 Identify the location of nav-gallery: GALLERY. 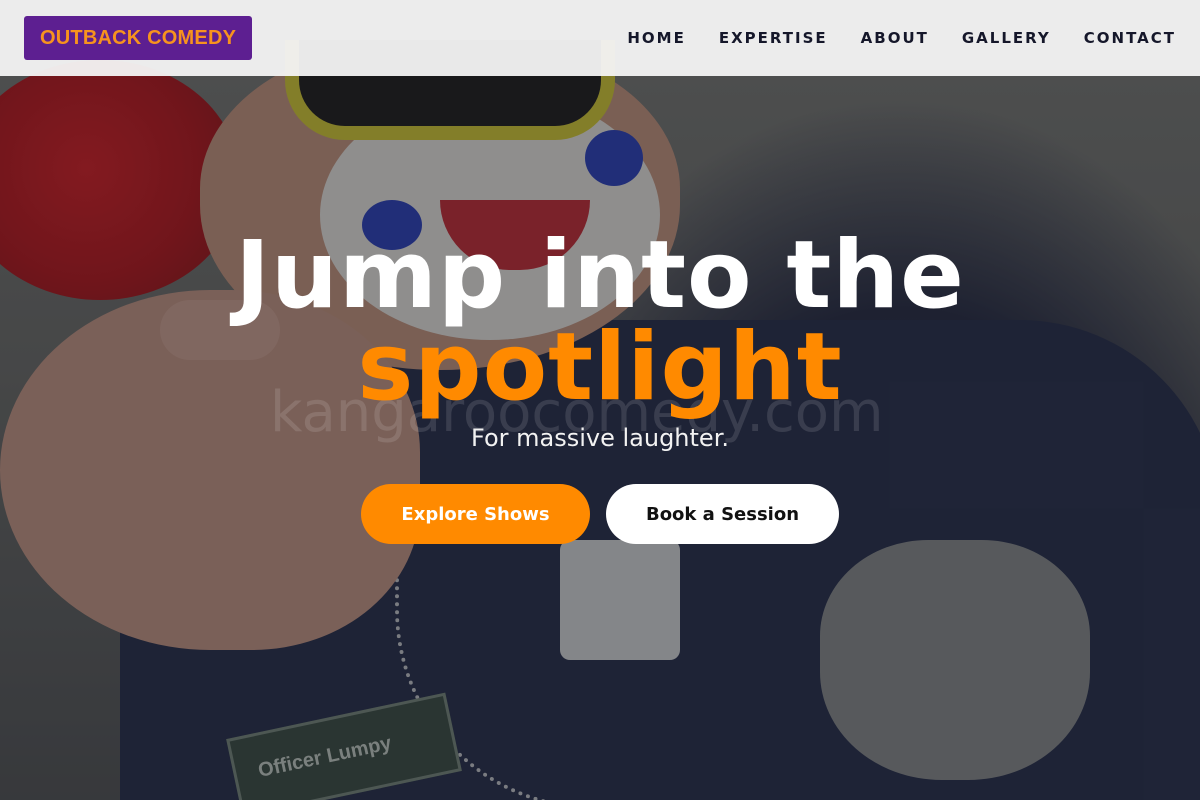
(1006, 38).